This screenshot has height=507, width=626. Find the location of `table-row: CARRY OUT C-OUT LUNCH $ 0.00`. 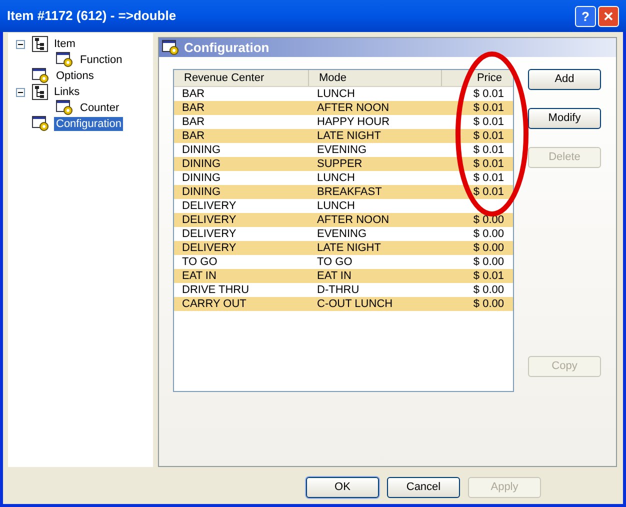

table-row: CARRY OUT C-OUT LUNCH $ 0.00 is located at coordinates (343, 304).